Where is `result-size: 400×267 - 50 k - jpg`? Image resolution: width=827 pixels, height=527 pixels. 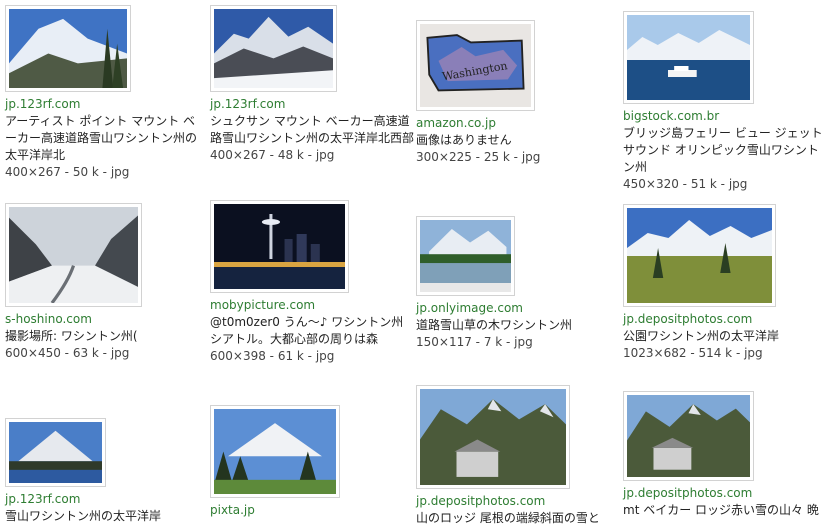
result-size: 400×267 - 50 k - jpg is located at coordinates (67, 172).